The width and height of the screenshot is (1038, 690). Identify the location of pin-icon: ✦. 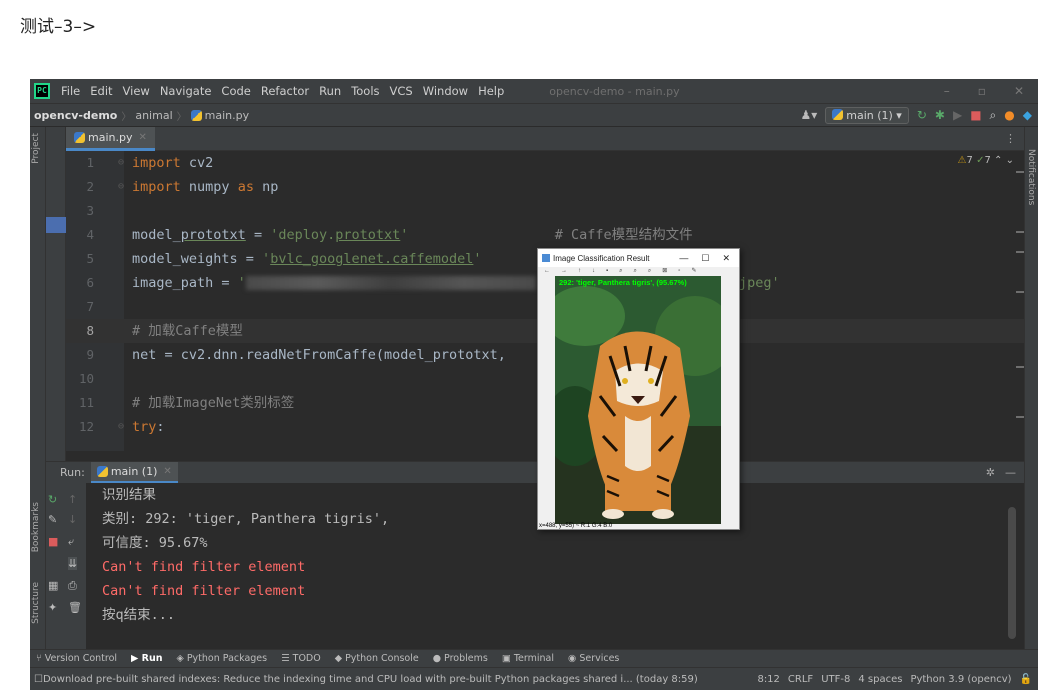
(52, 607).